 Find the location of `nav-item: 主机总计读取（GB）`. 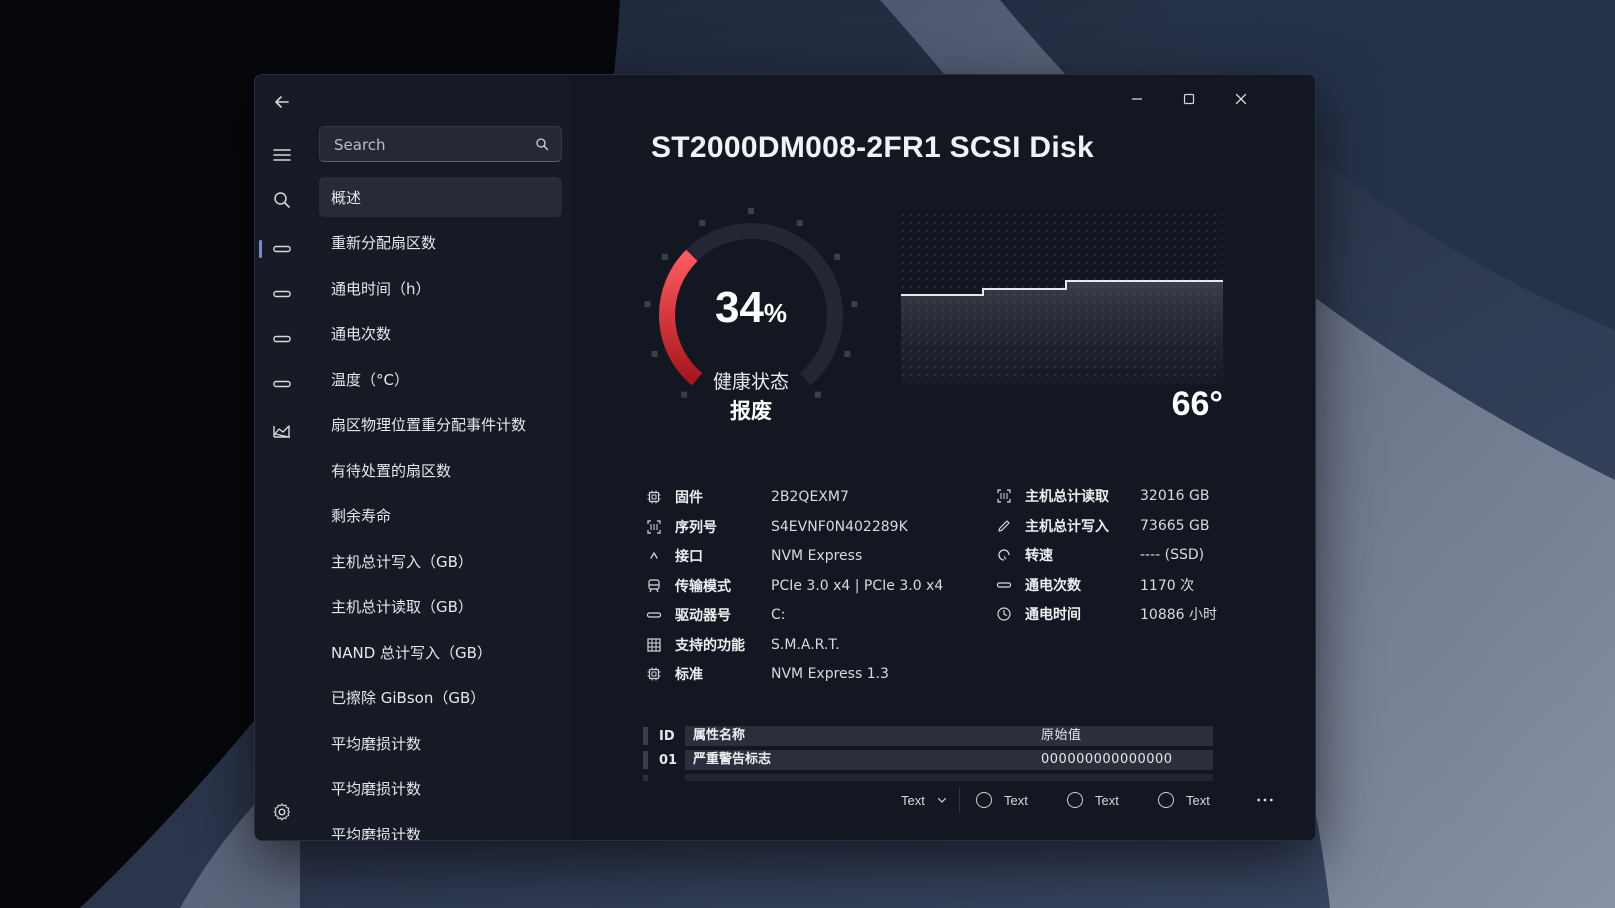

nav-item: 主机总计读取（GB） is located at coordinates (440, 607).